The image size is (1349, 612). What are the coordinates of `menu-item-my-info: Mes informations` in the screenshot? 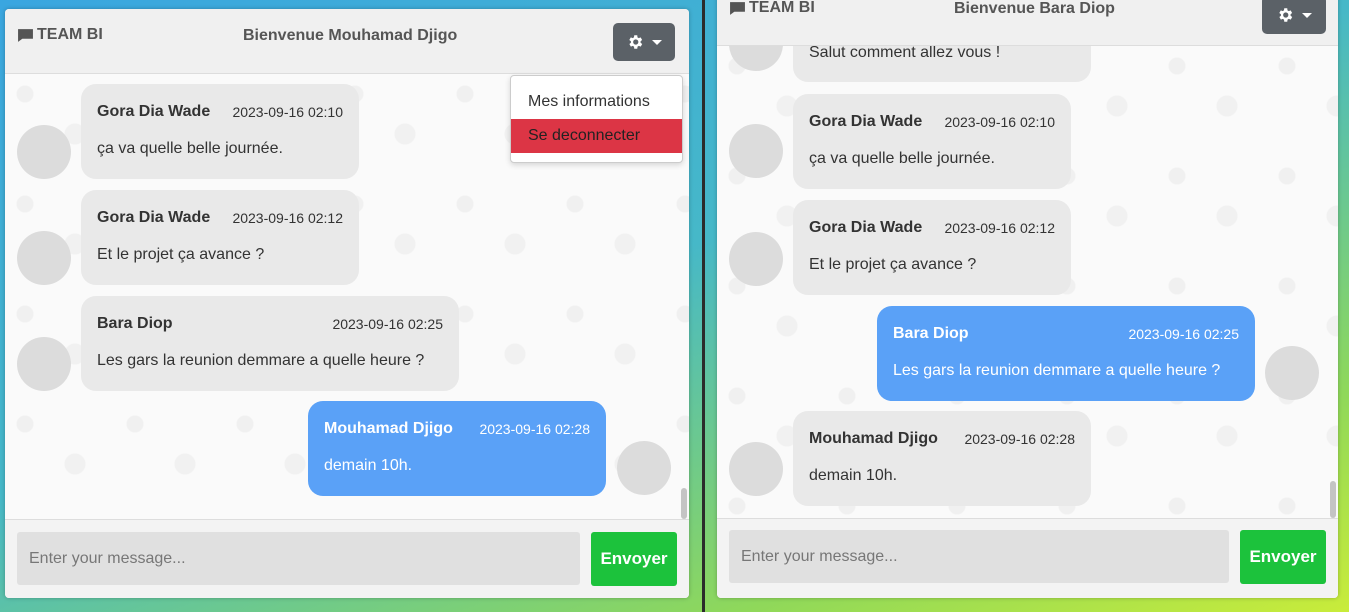 It's located at (596, 102).